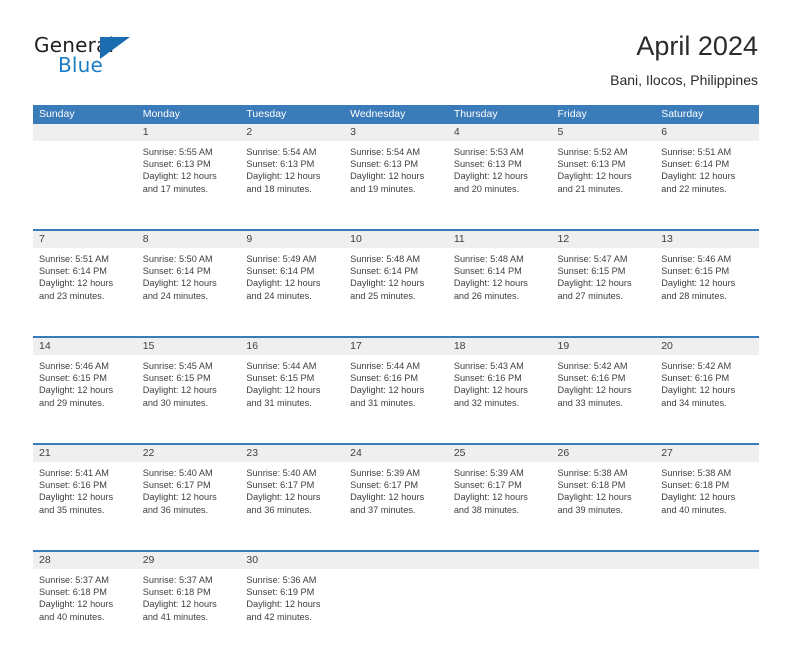 This screenshot has width=792, height=657. I want to click on day-number-cell: 2, so click(292, 132).